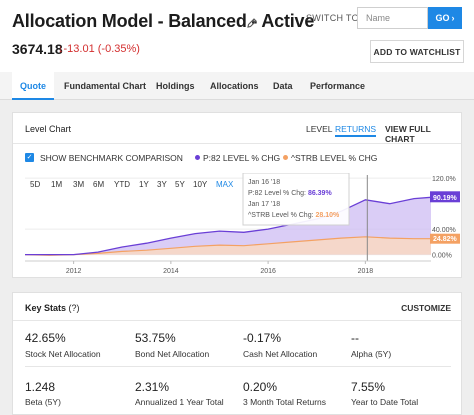 This screenshot has height=415, width=474. I want to click on returns-toggle: RETURNS, so click(356, 130).